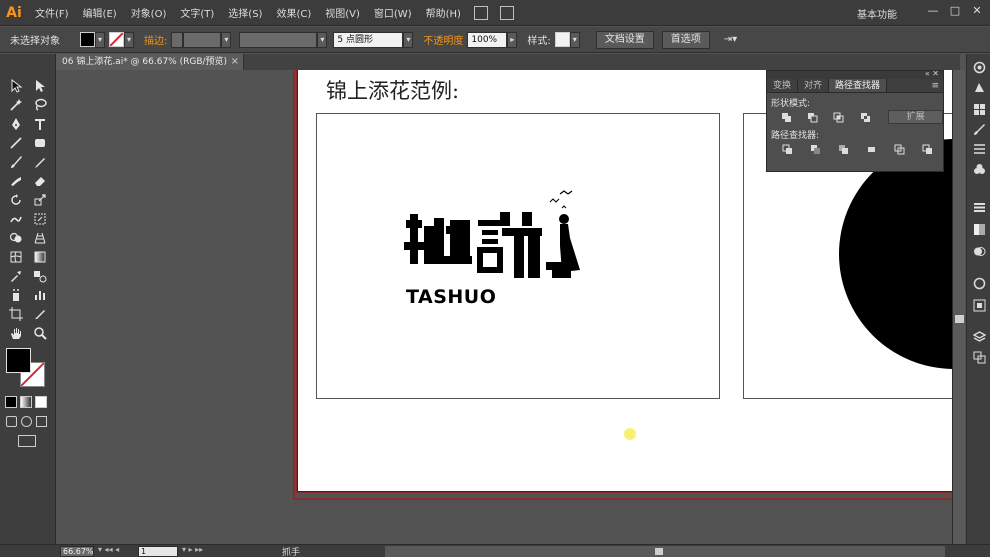  I want to click on selection-tool-icon, so click(16, 85).